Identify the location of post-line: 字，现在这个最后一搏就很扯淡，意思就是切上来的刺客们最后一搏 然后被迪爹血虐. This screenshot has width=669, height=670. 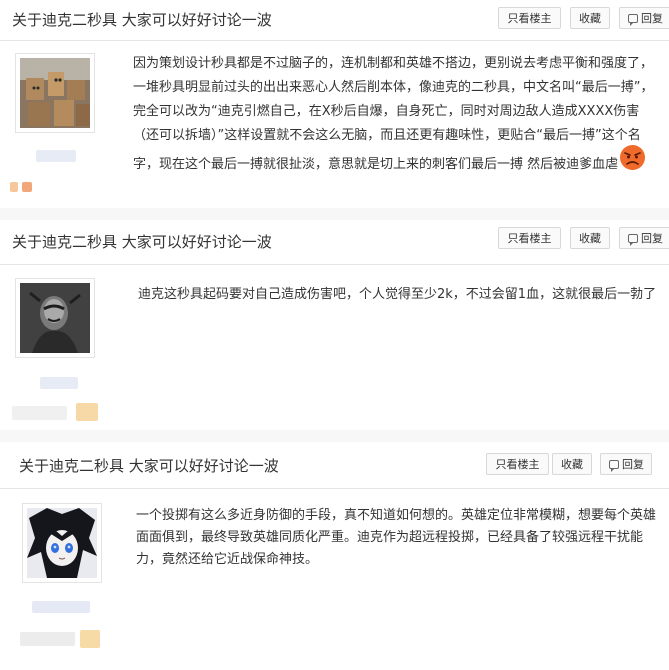
(376, 164).